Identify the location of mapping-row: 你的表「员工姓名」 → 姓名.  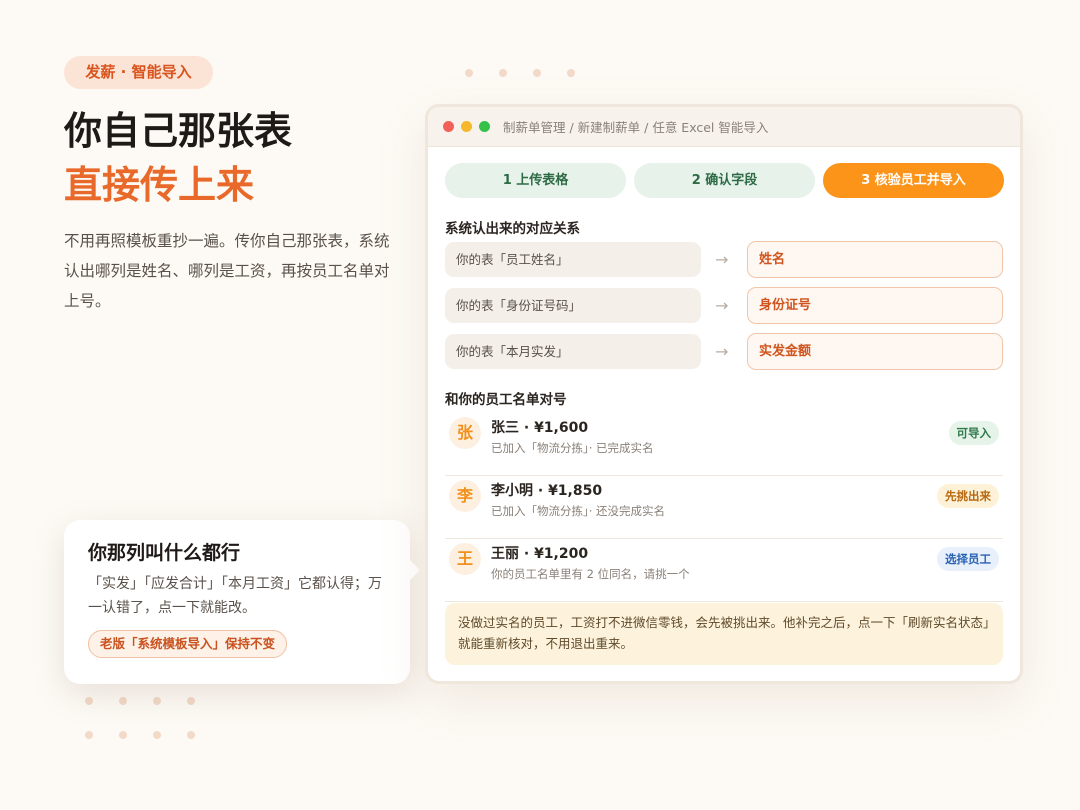
(724, 260).